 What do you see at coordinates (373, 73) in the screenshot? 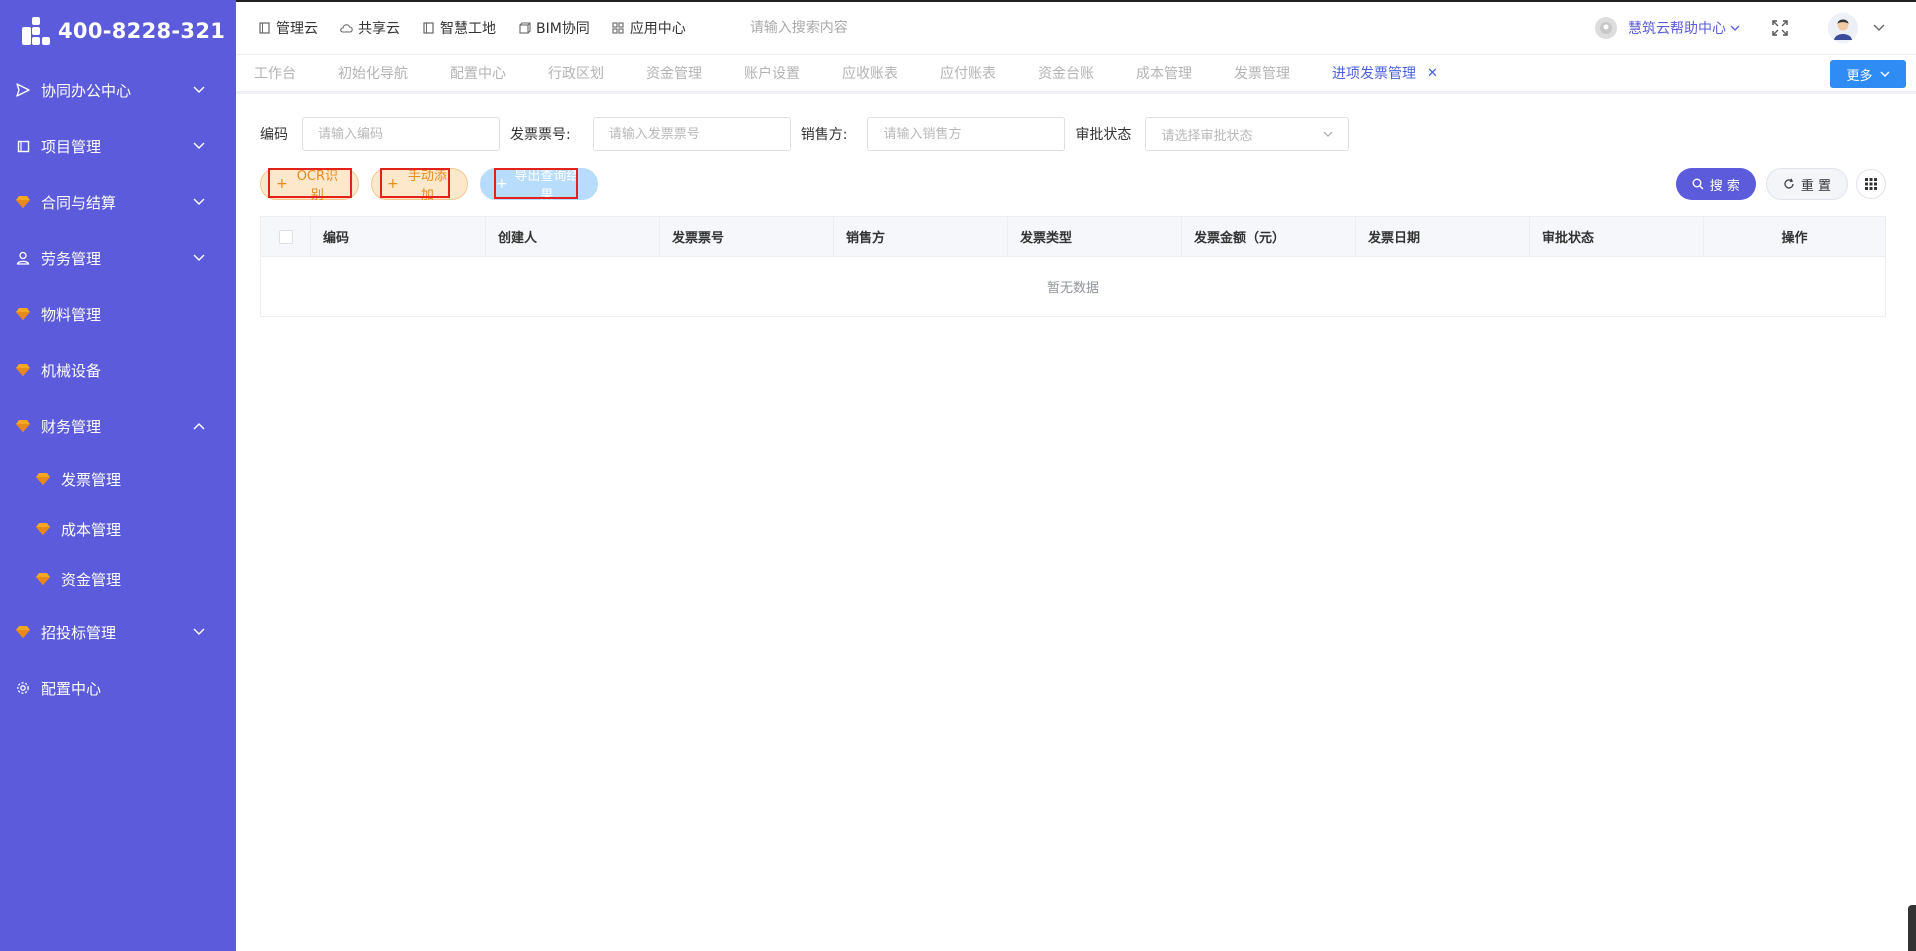
I see `tab-init-guide: 初始化导航` at bounding box center [373, 73].